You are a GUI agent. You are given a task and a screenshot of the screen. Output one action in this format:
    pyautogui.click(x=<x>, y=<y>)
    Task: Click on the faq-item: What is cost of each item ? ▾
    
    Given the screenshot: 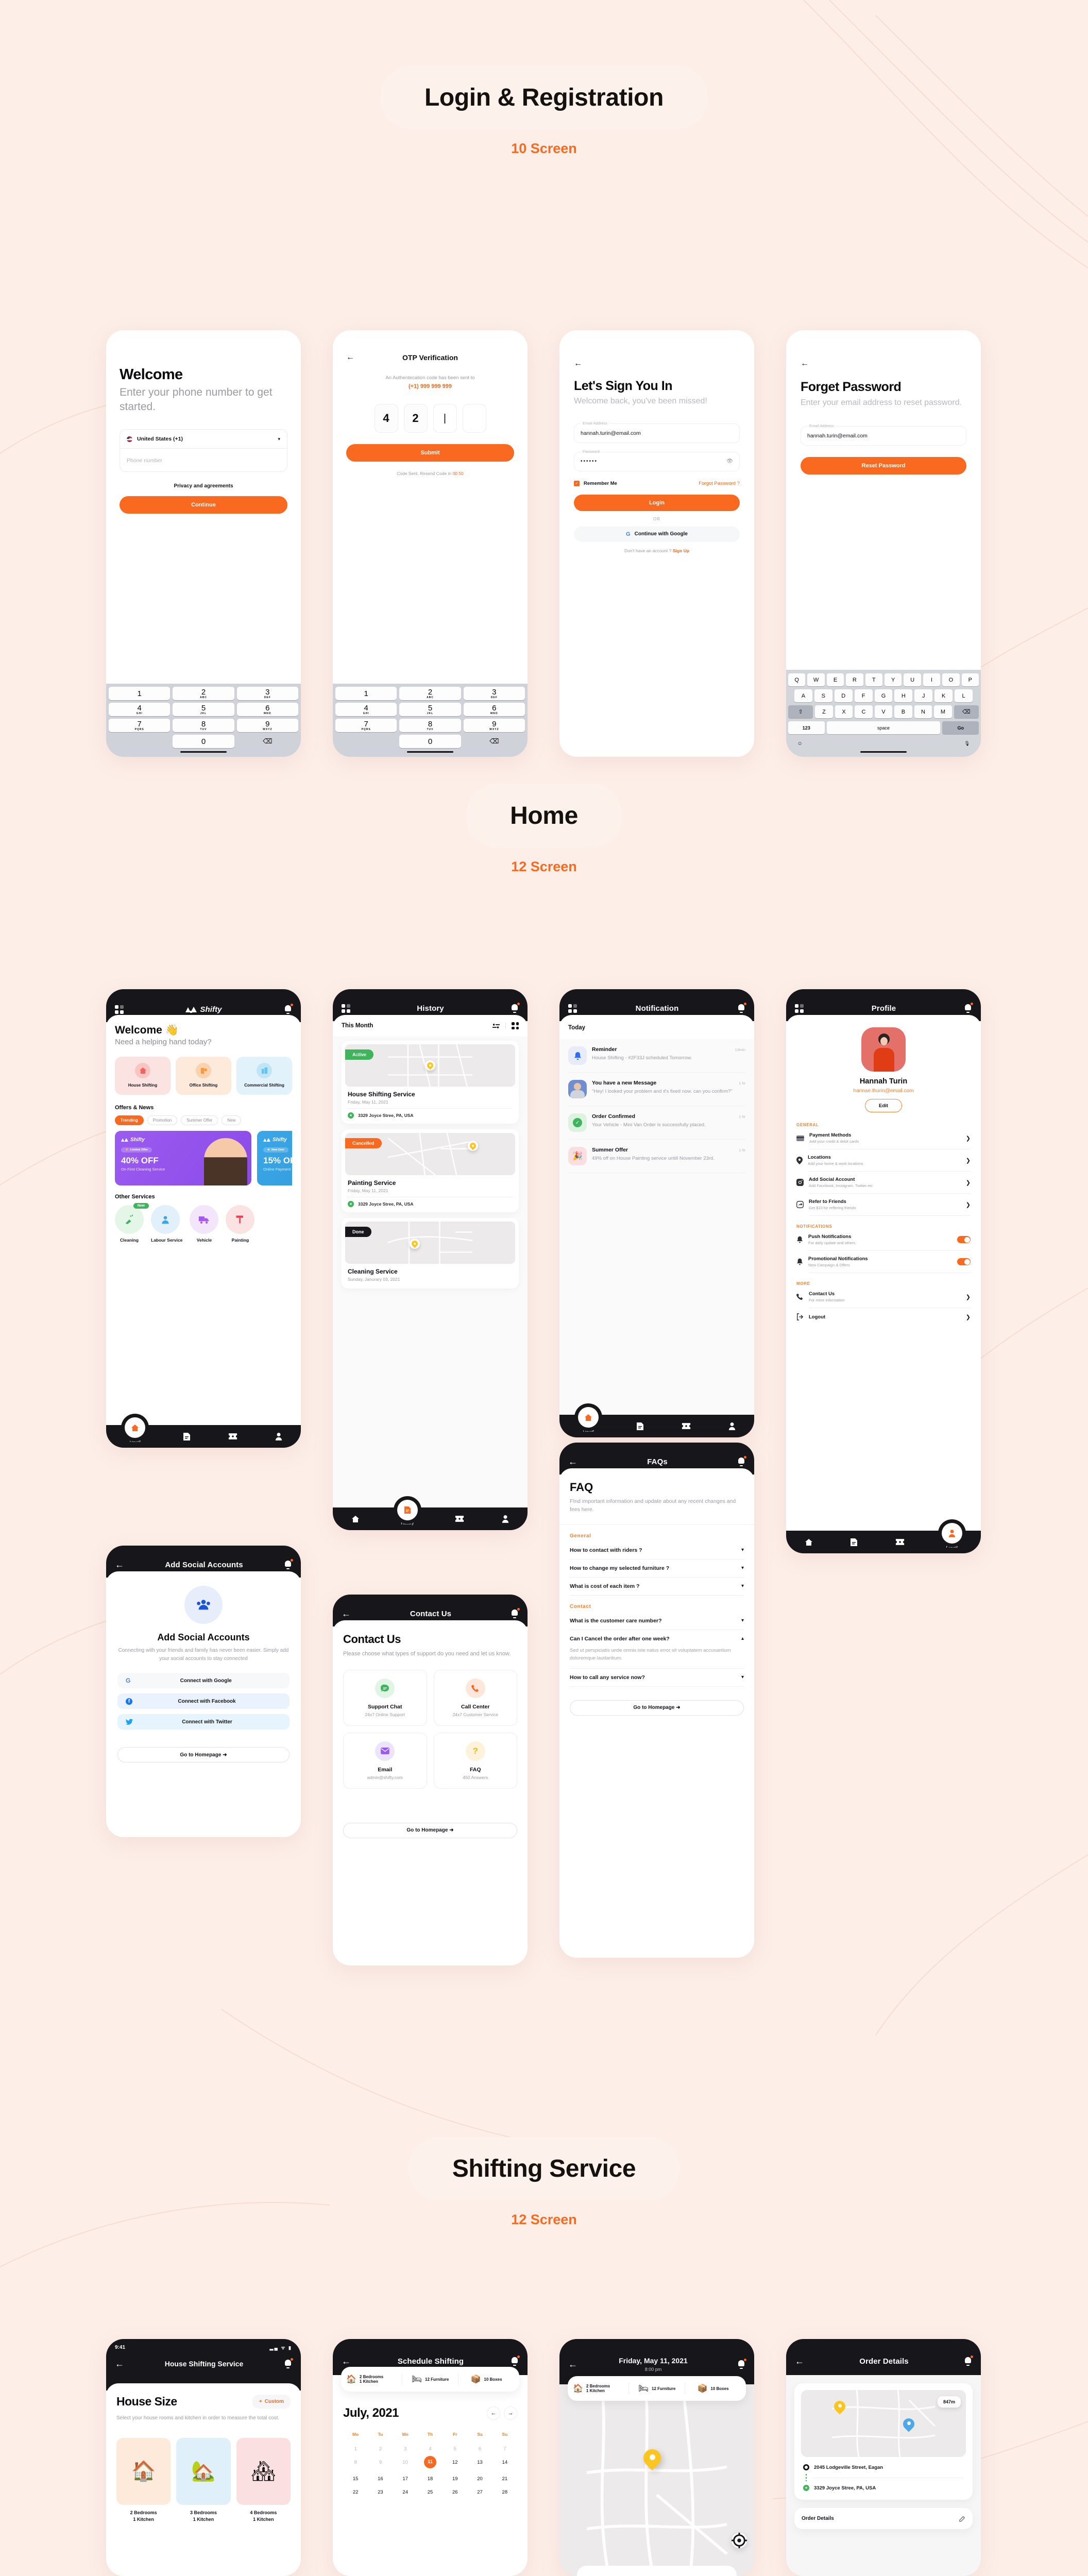 What is the action you would take?
    pyautogui.click(x=657, y=1586)
    